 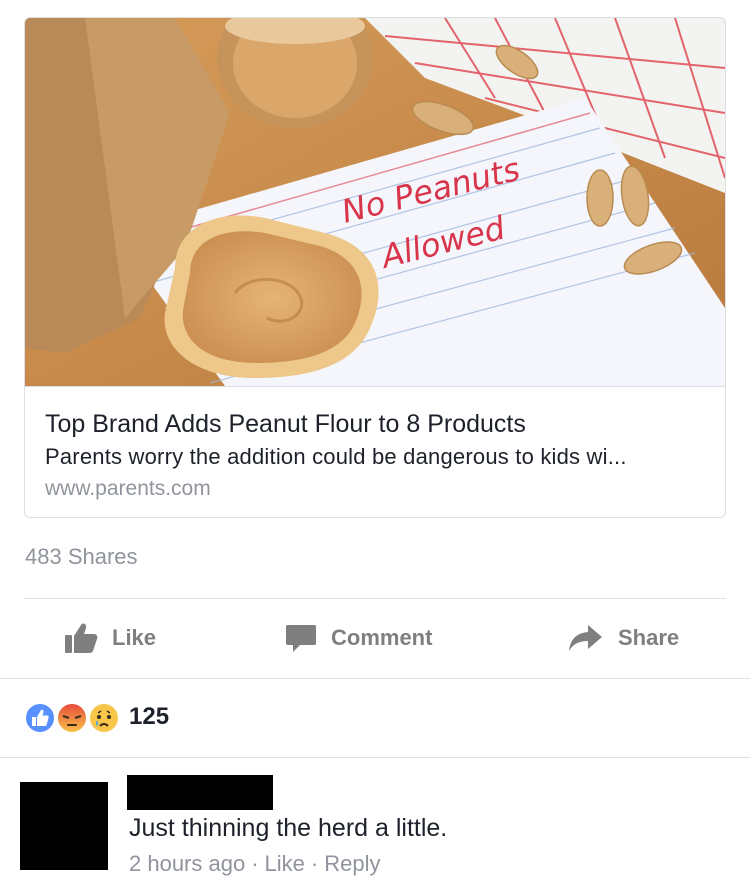 What do you see at coordinates (200, 792) in the screenshot?
I see `commenter-name-redacted` at bounding box center [200, 792].